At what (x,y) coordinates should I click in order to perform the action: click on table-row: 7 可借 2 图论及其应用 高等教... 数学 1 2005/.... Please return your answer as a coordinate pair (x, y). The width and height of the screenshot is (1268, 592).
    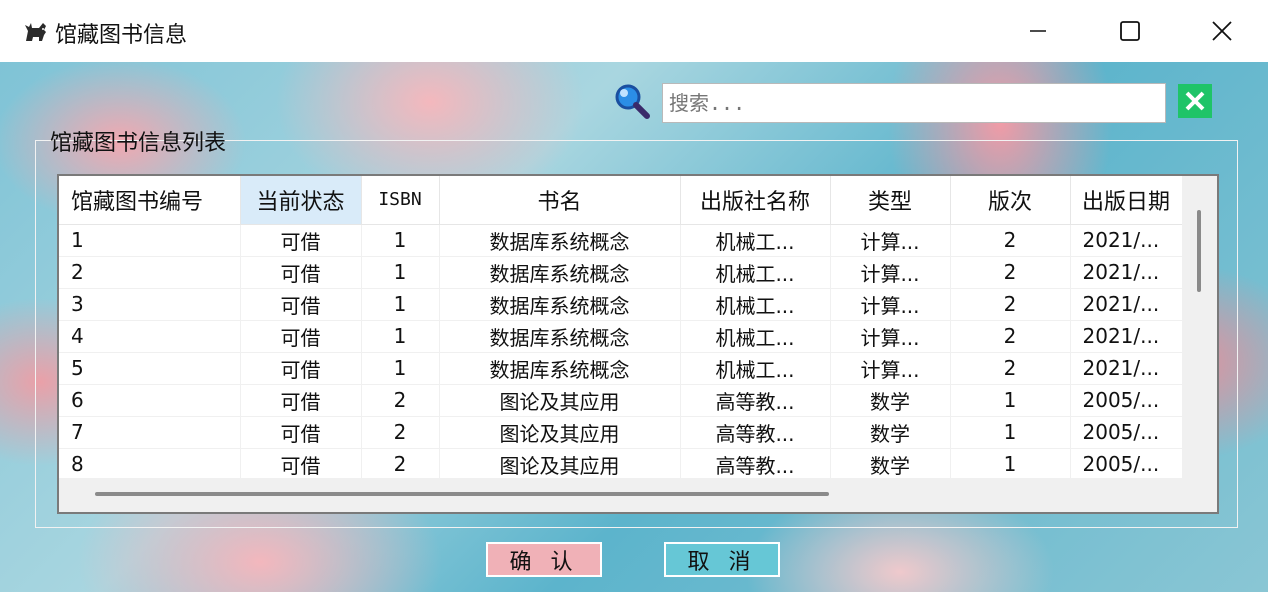
    Looking at the image, I should click on (620, 432).